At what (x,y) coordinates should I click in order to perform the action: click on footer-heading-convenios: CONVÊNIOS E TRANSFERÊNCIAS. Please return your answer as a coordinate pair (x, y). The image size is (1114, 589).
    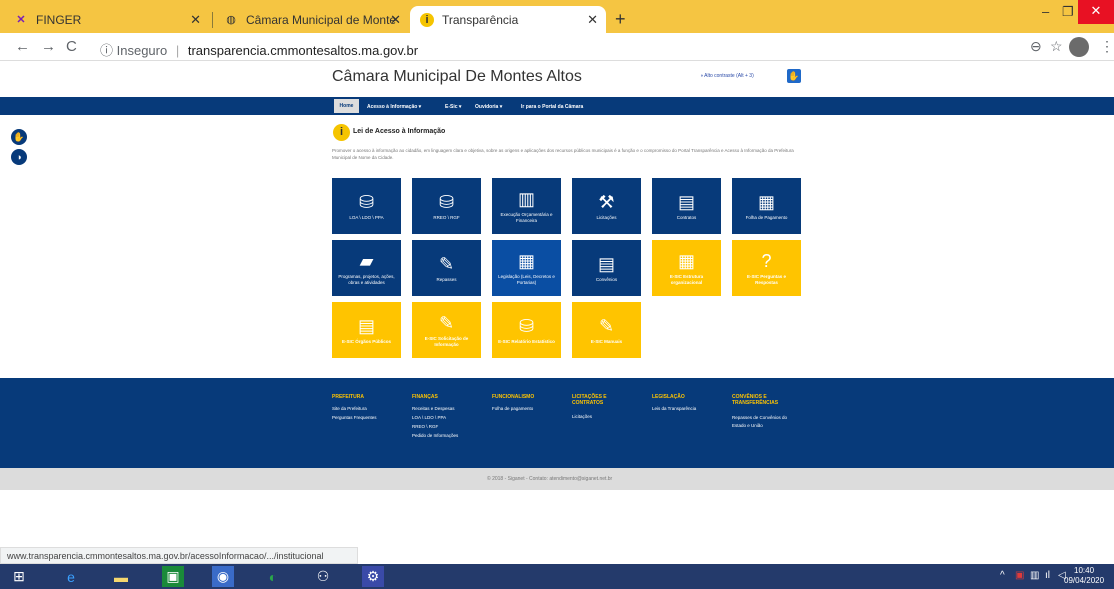
    Looking at the image, I should click on (755, 400).